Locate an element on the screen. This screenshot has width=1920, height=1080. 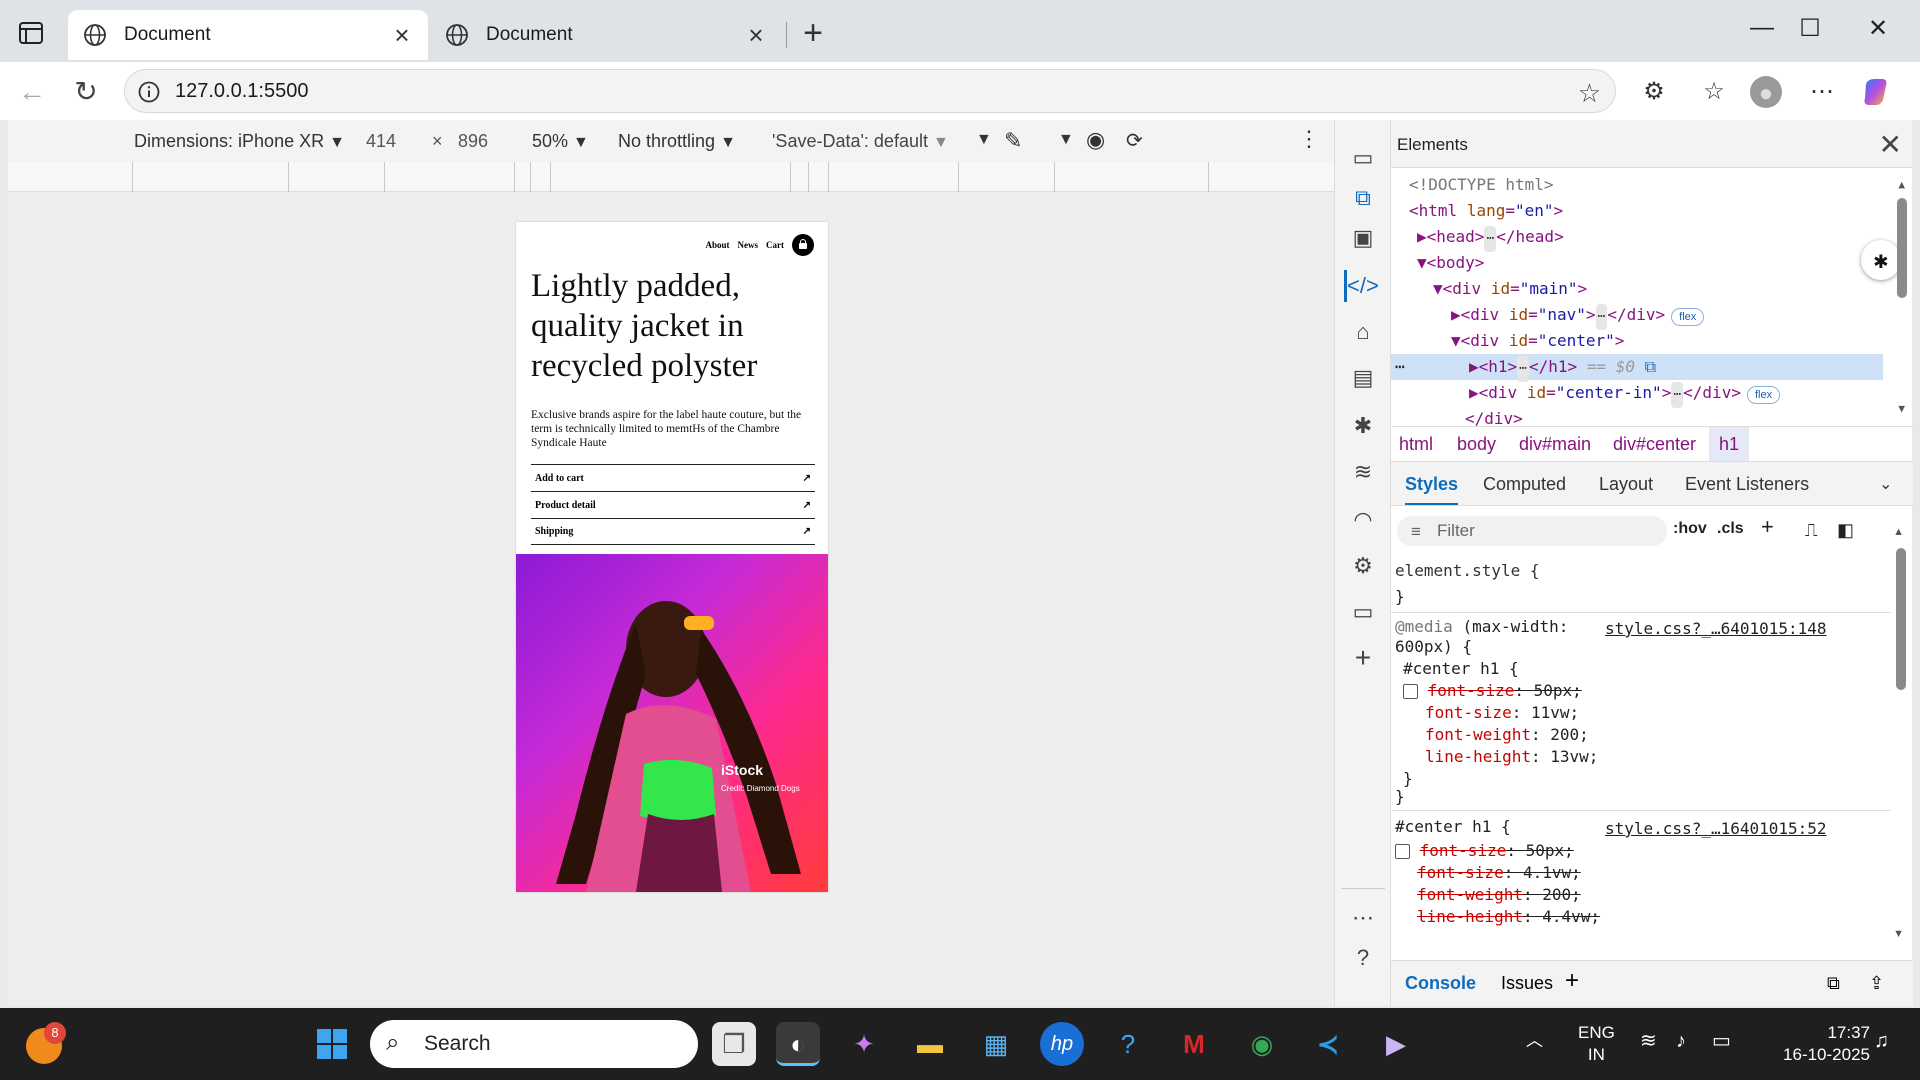
home-icon: ⌂ is located at coordinates (1363, 332).